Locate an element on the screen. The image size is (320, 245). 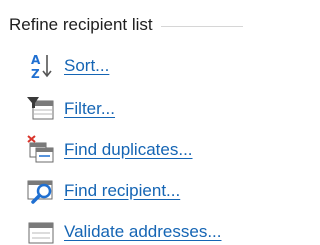
filter-icon is located at coordinates (41, 109).